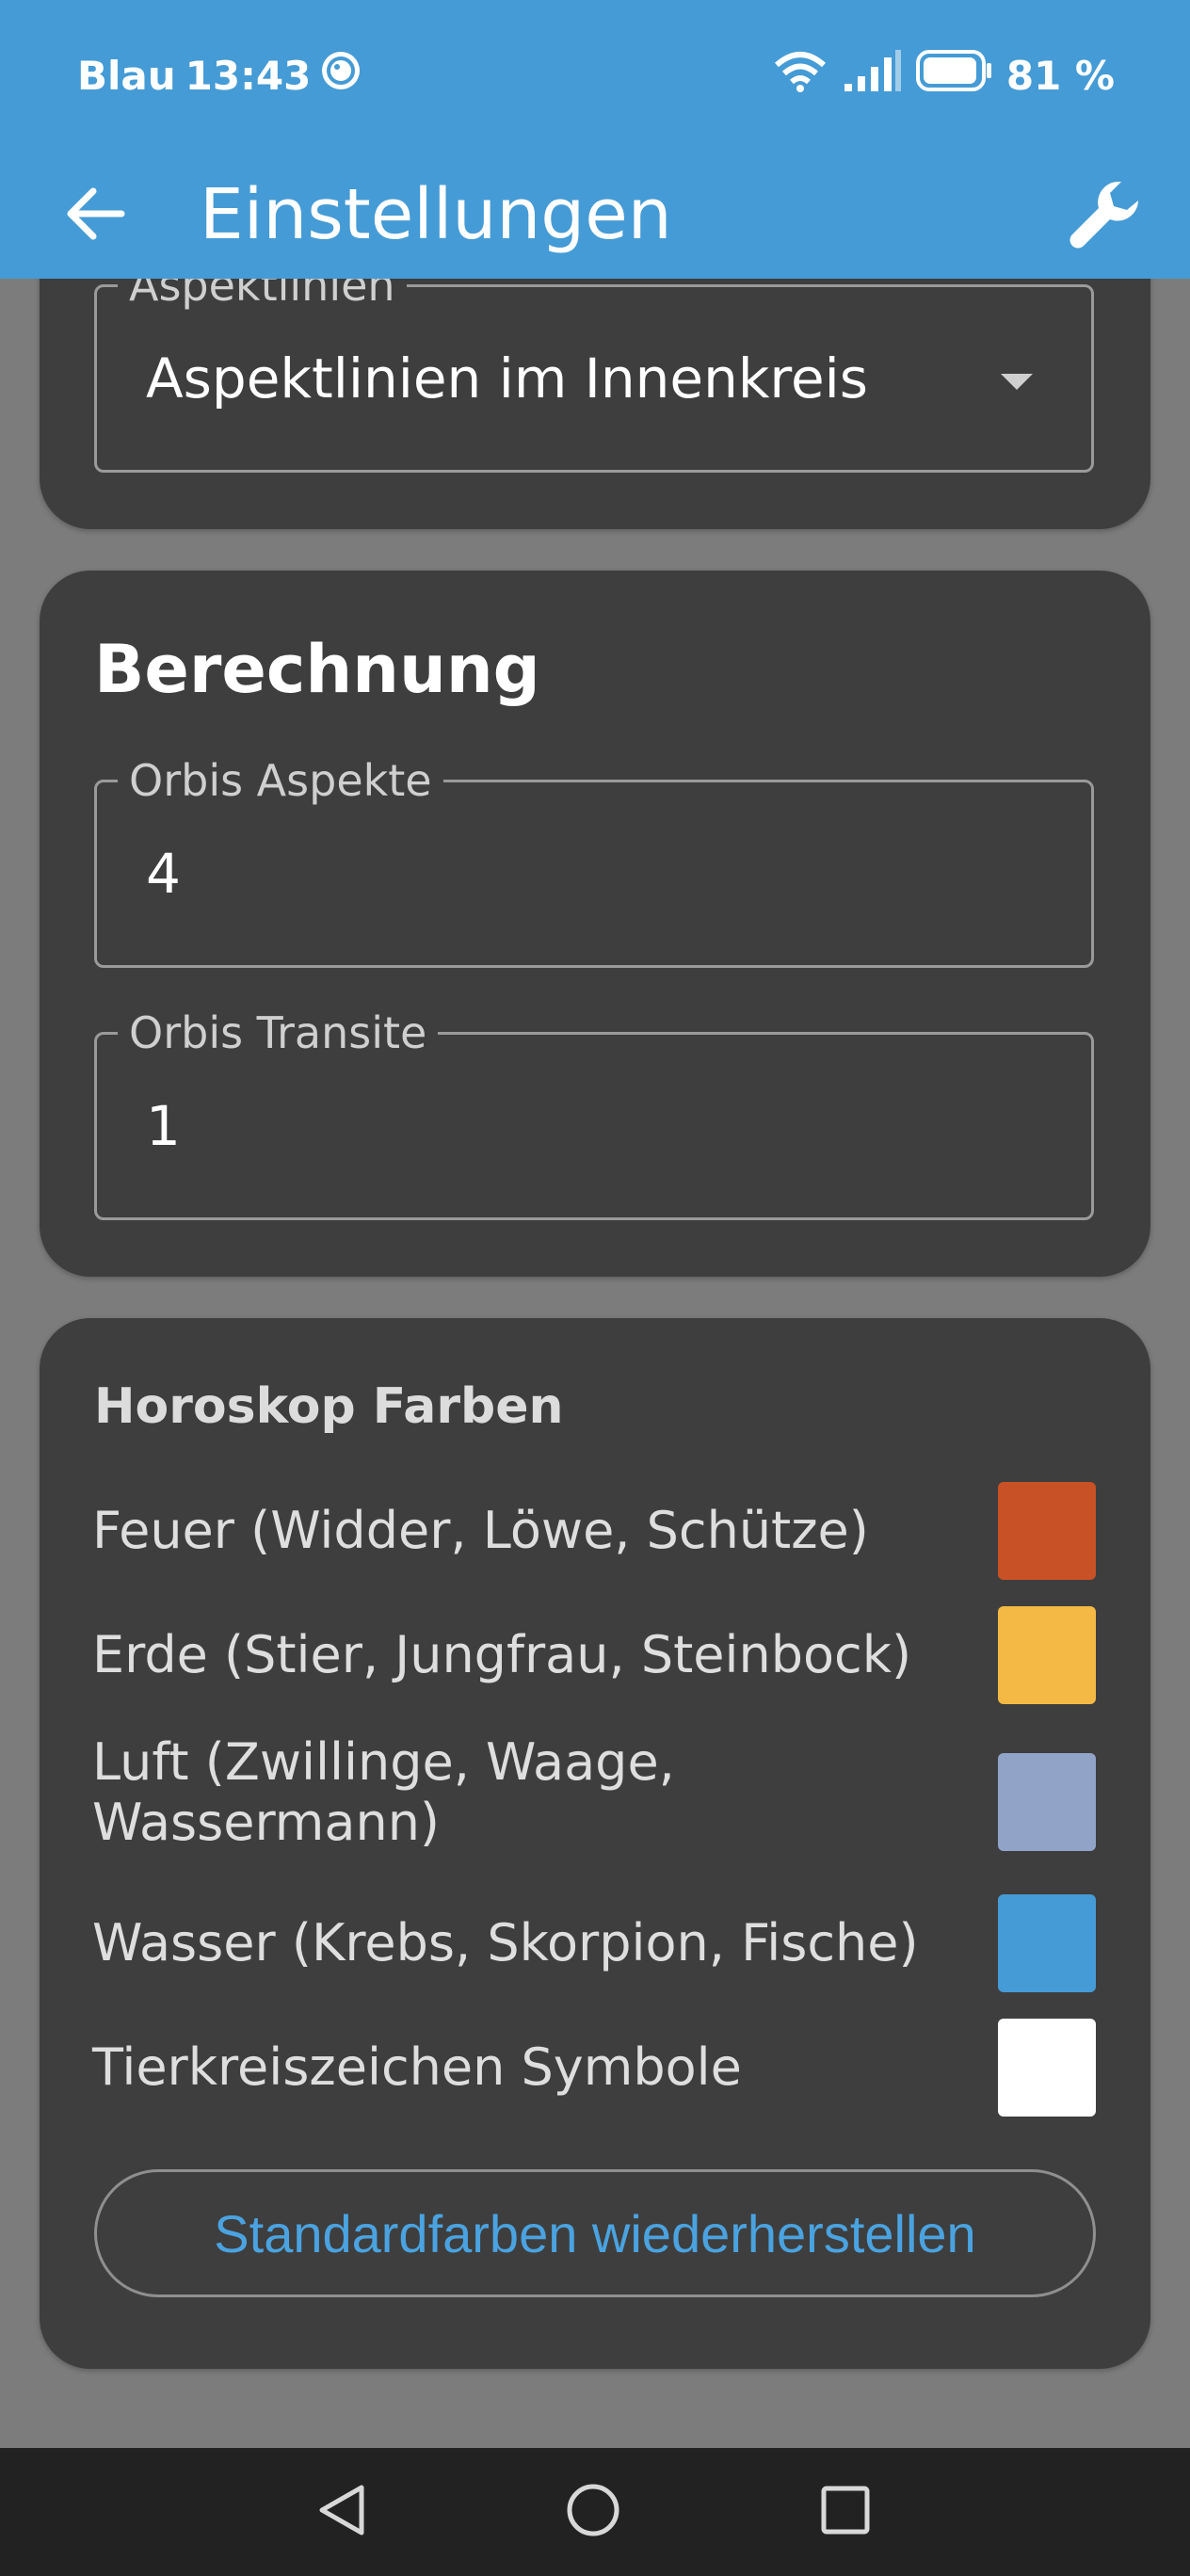  Describe the element at coordinates (954, 75) in the screenshot. I see `battery-icon` at that location.